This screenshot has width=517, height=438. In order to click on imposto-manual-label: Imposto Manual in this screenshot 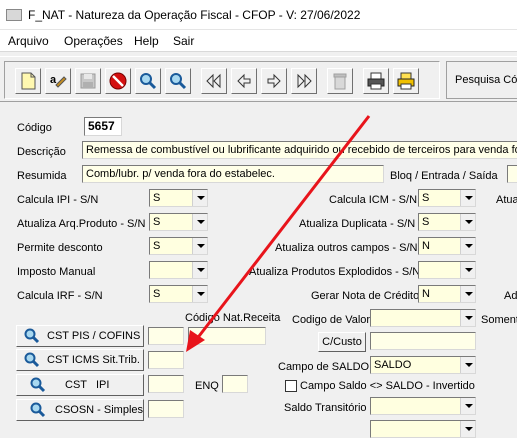, I will do `click(56, 272)`.